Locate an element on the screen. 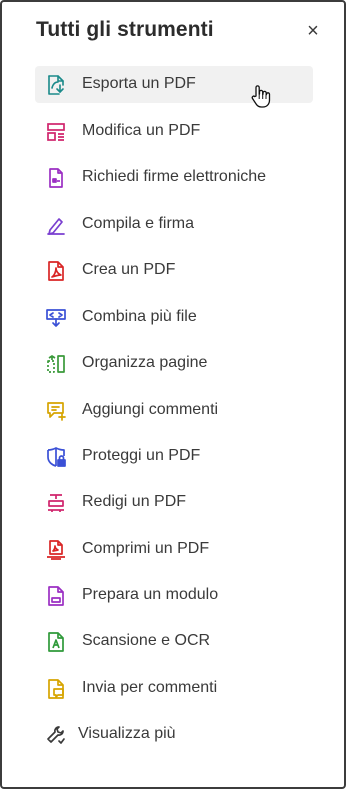  close-icon: × is located at coordinates (313, 31).